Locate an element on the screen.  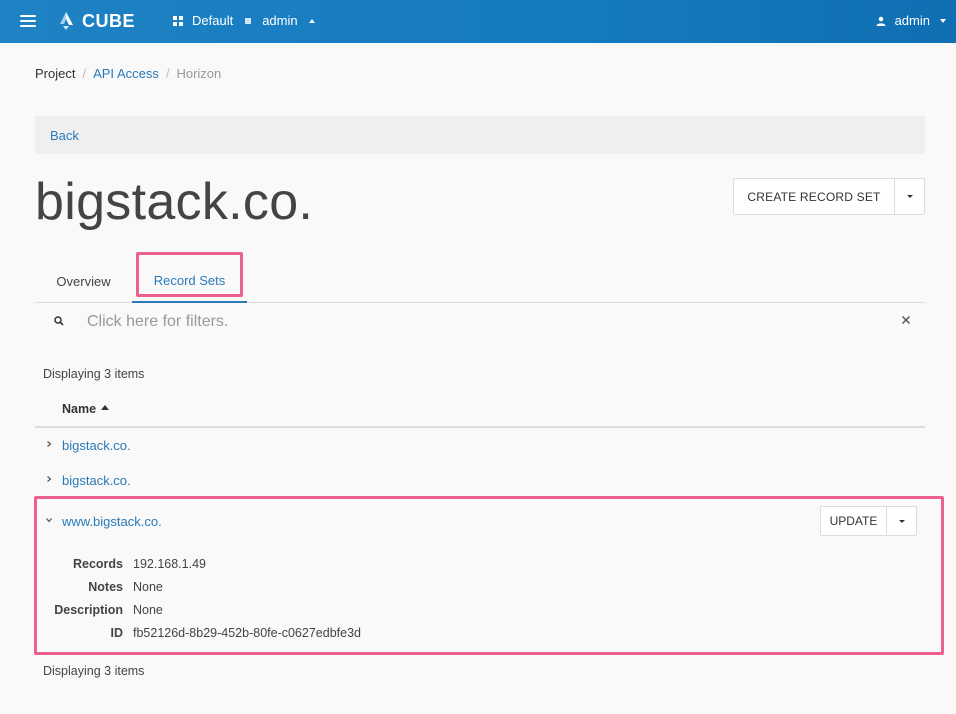
breadcrumb: Project / API Access / Horizon is located at coordinates (128, 73).